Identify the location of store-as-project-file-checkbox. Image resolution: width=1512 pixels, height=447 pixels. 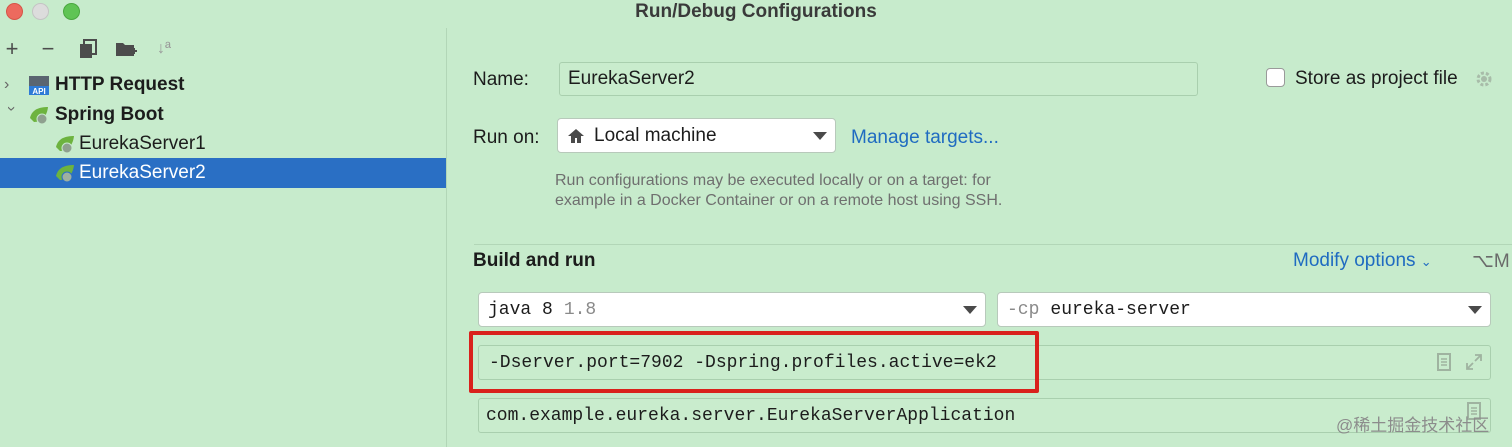
(1275, 77).